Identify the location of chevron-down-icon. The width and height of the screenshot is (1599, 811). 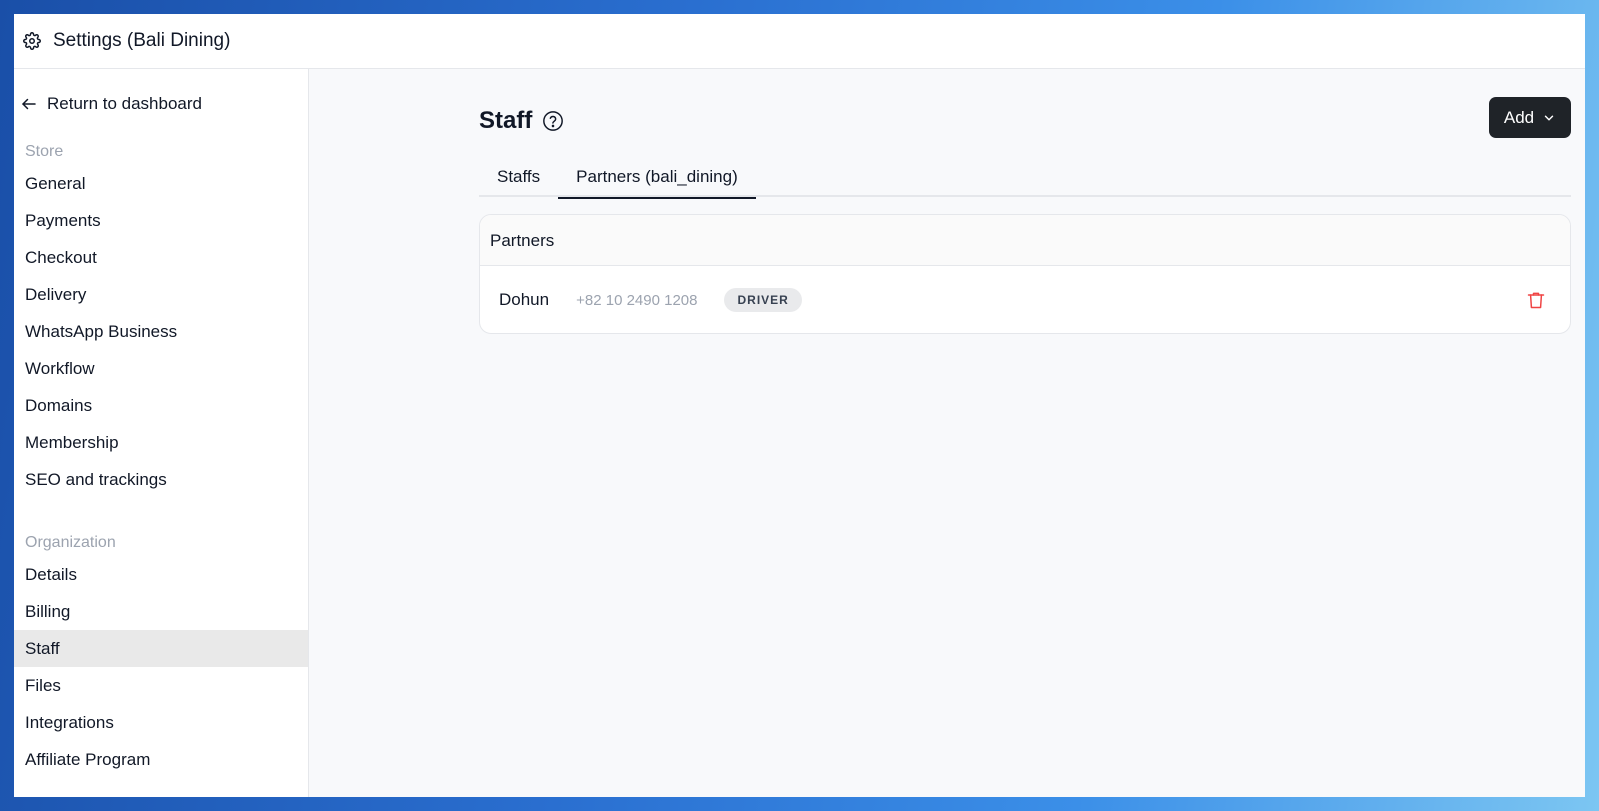
(1549, 118).